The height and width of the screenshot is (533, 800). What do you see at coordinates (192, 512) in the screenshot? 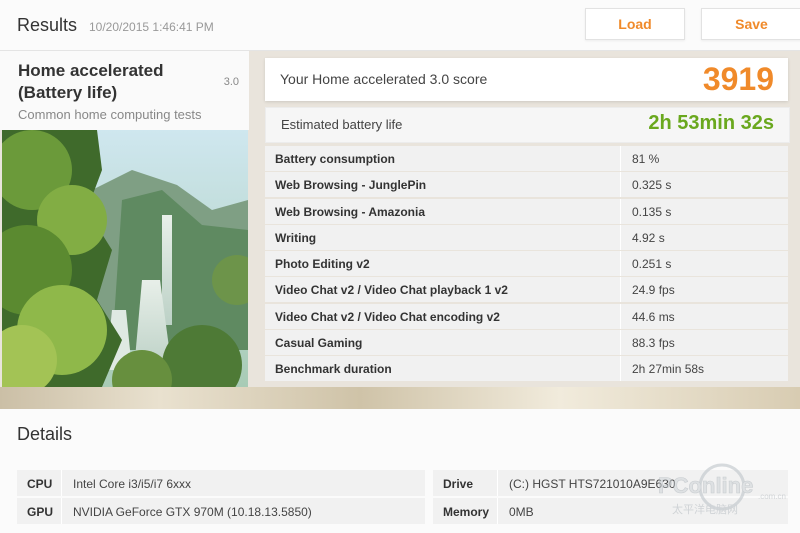
I see `gpu-value: NVIDIA GeForce GTX 970M (10.18.13.5850)` at bounding box center [192, 512].